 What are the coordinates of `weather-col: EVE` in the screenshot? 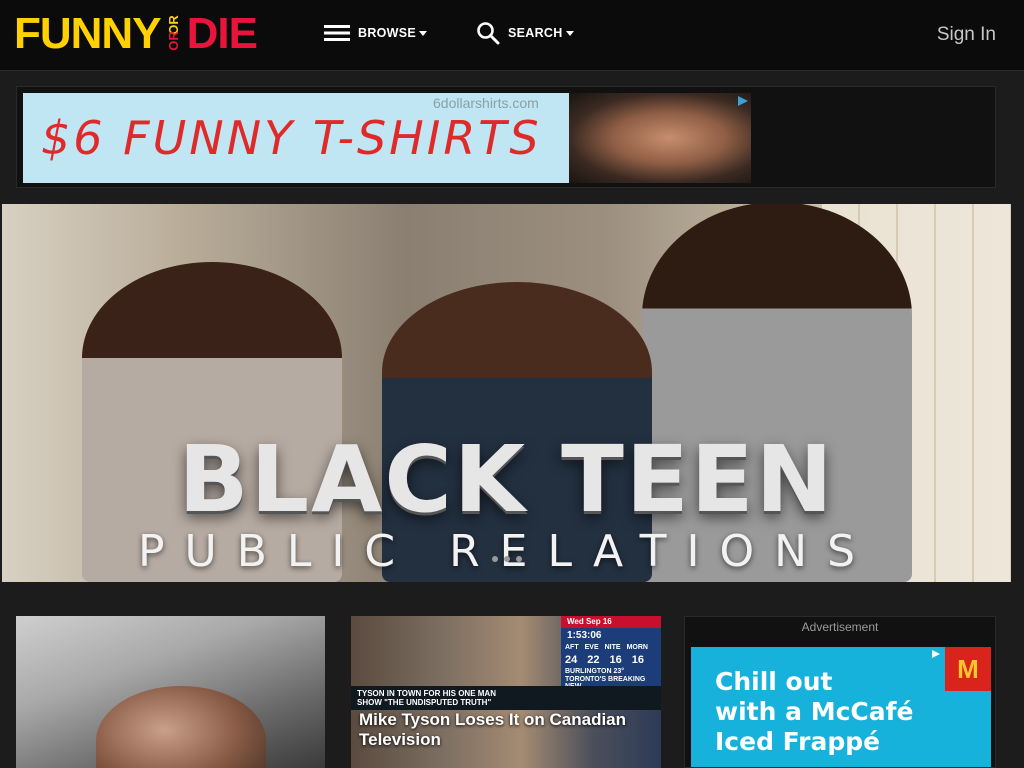 It's located at (591, 647).